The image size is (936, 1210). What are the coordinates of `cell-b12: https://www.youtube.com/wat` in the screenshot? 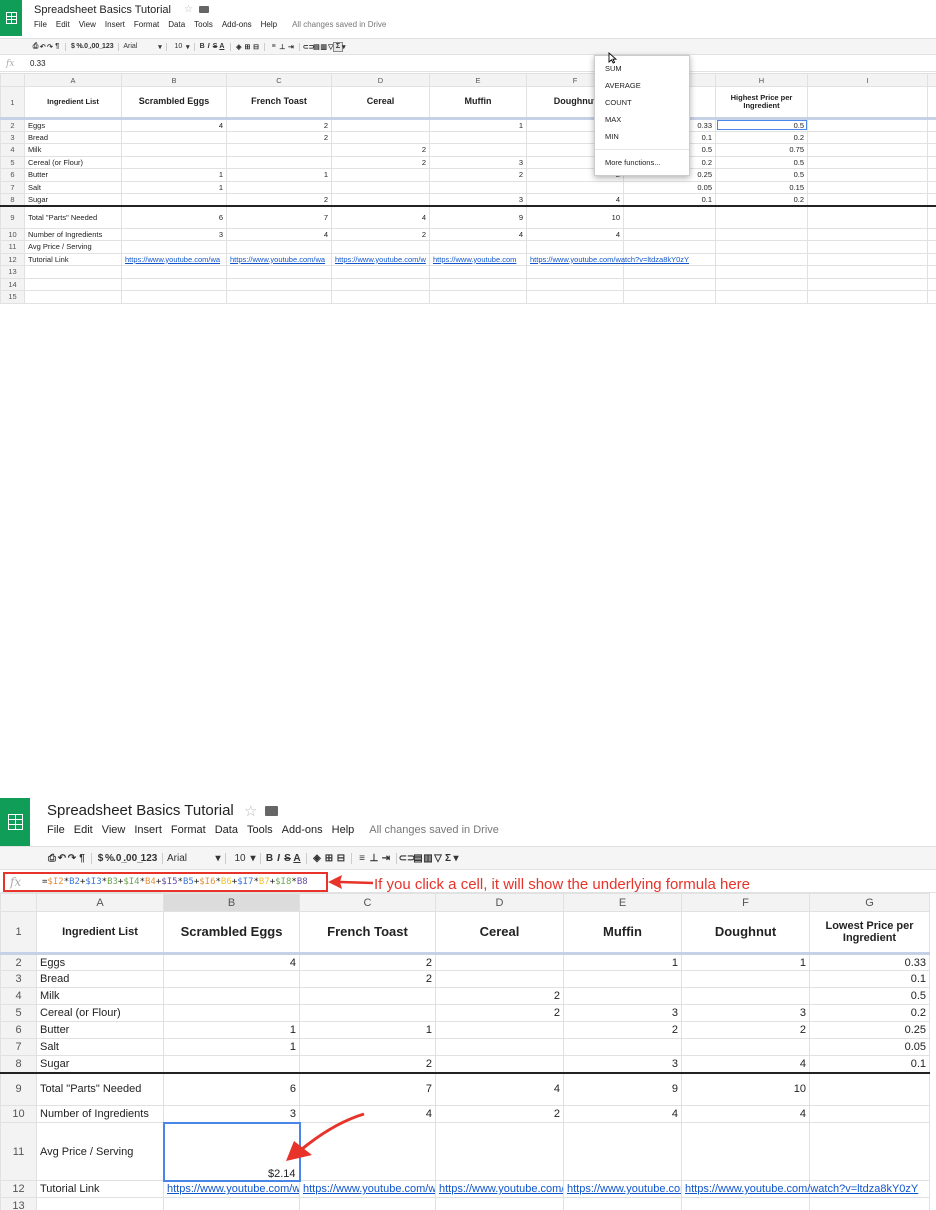 It's located at (231, 1189).